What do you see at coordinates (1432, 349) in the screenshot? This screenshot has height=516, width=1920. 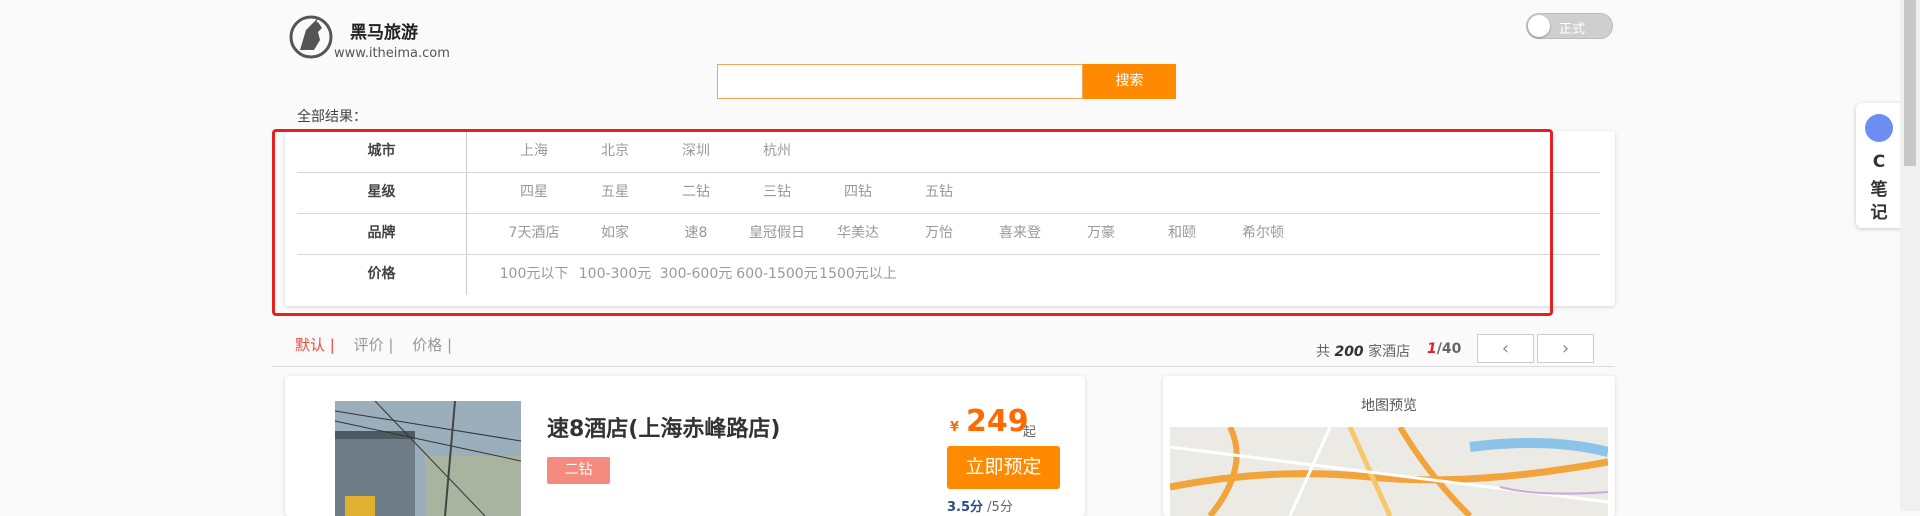 I see `current-page: 1` at bounding box center [1432, 349].